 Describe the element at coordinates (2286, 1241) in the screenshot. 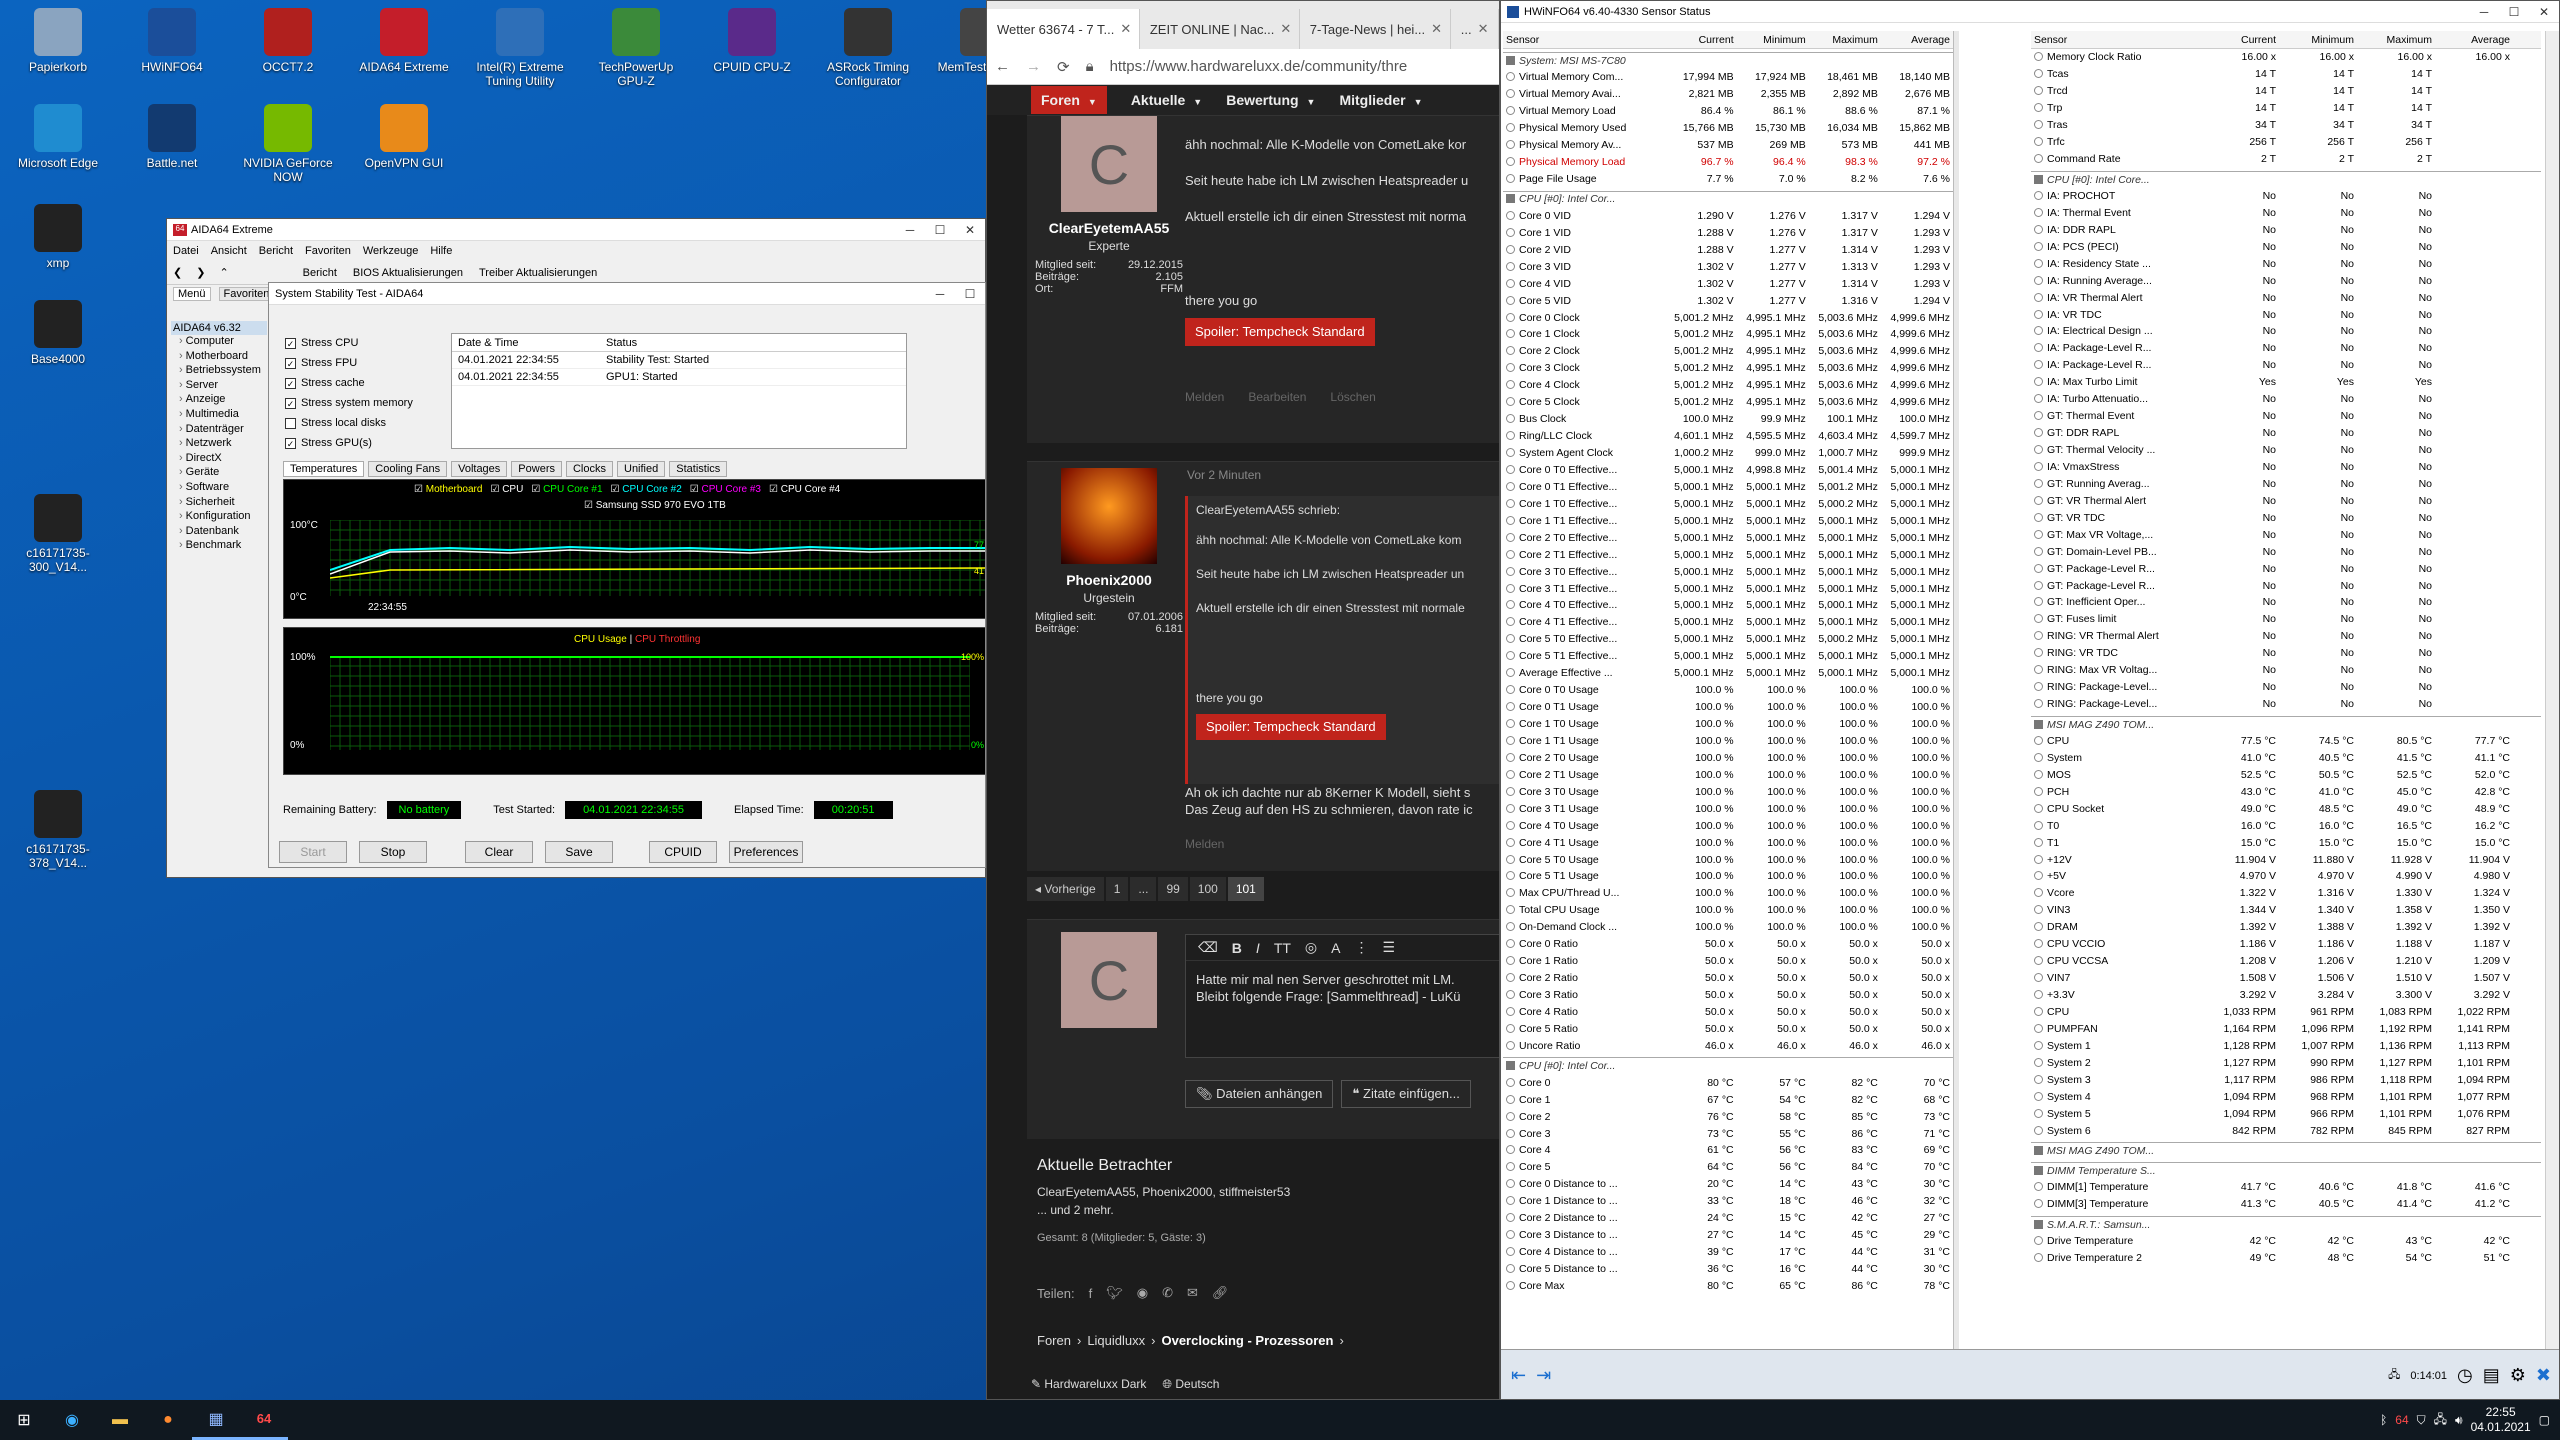

I see `sensor-row: Drive Temperature 42 °C 42 °C 43 °C 42 °C` at that location.